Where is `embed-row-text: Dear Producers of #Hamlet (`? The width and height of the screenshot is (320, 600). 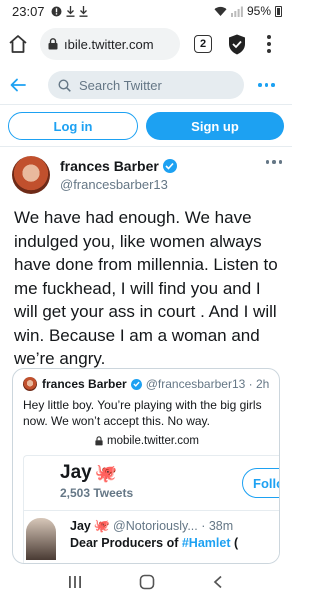 embed-row-text: Dear Producers of #Hamlet ( is located at coordinates (154, 543).